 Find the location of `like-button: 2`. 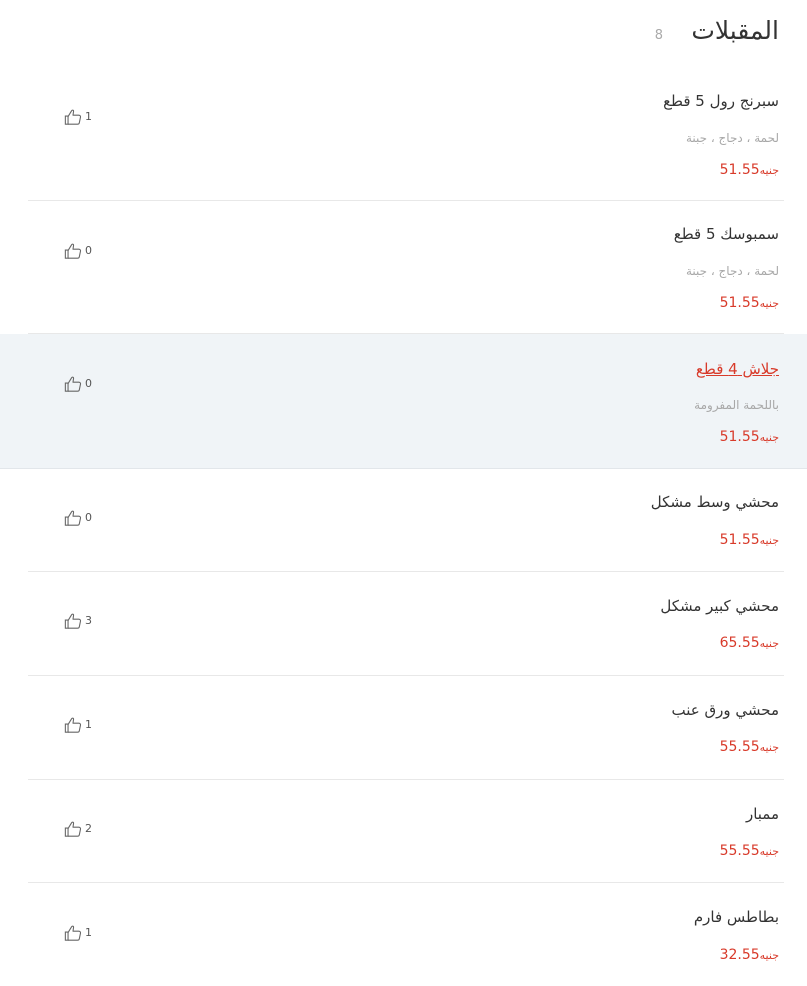

like-button: 2 is located at coordinates (78, 829).